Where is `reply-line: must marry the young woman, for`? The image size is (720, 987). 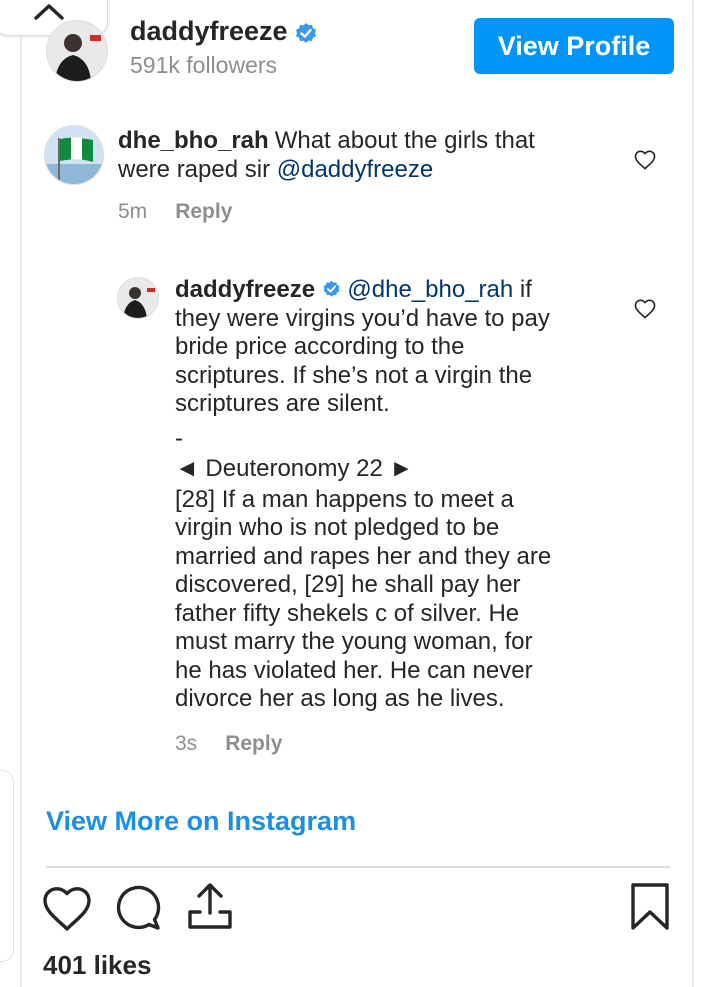 reply-line: must marry the young woman, for is located at coordinates (354, 641).